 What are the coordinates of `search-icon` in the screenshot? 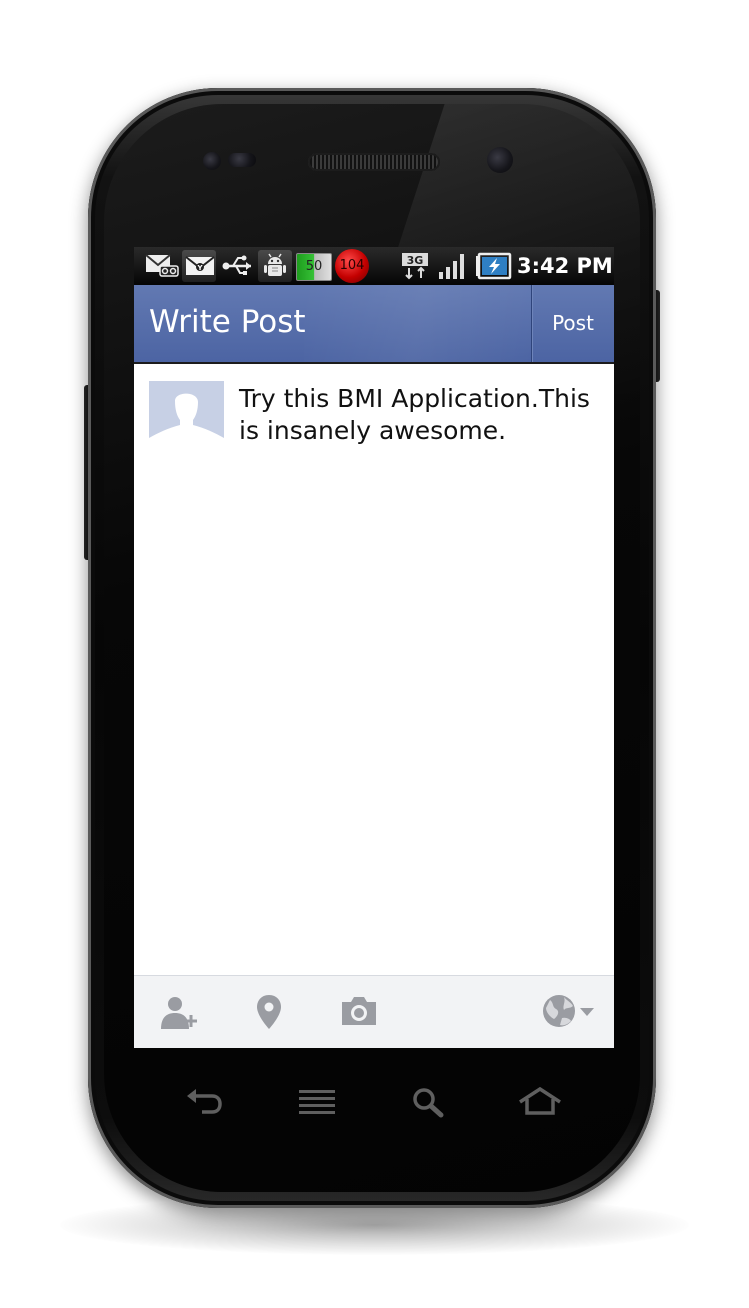 It's located at (429, 1102).